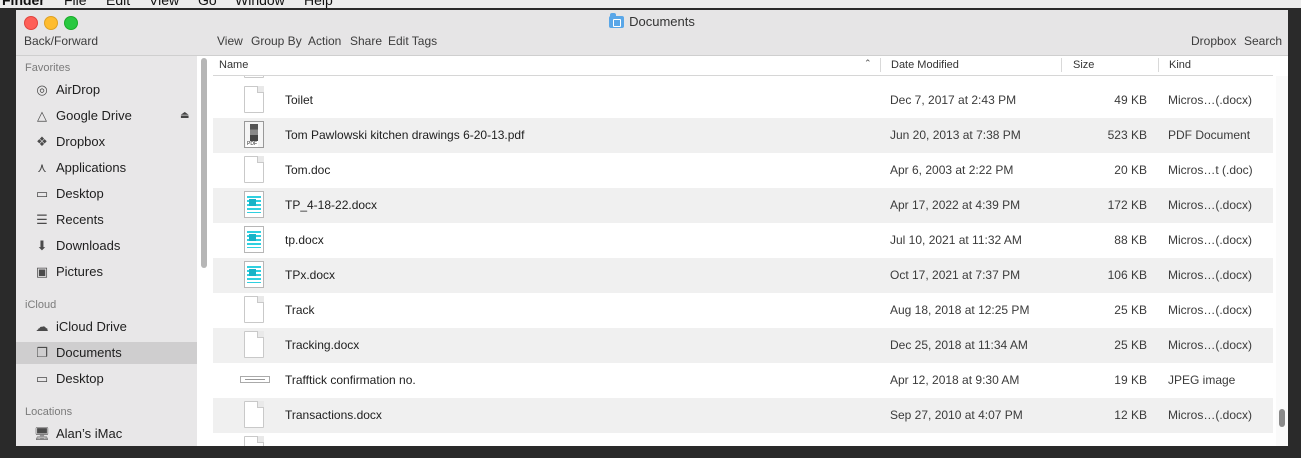 This screenshot has width=1301, height=458. I want to click on column-header-name: Name, so click(233, 65).